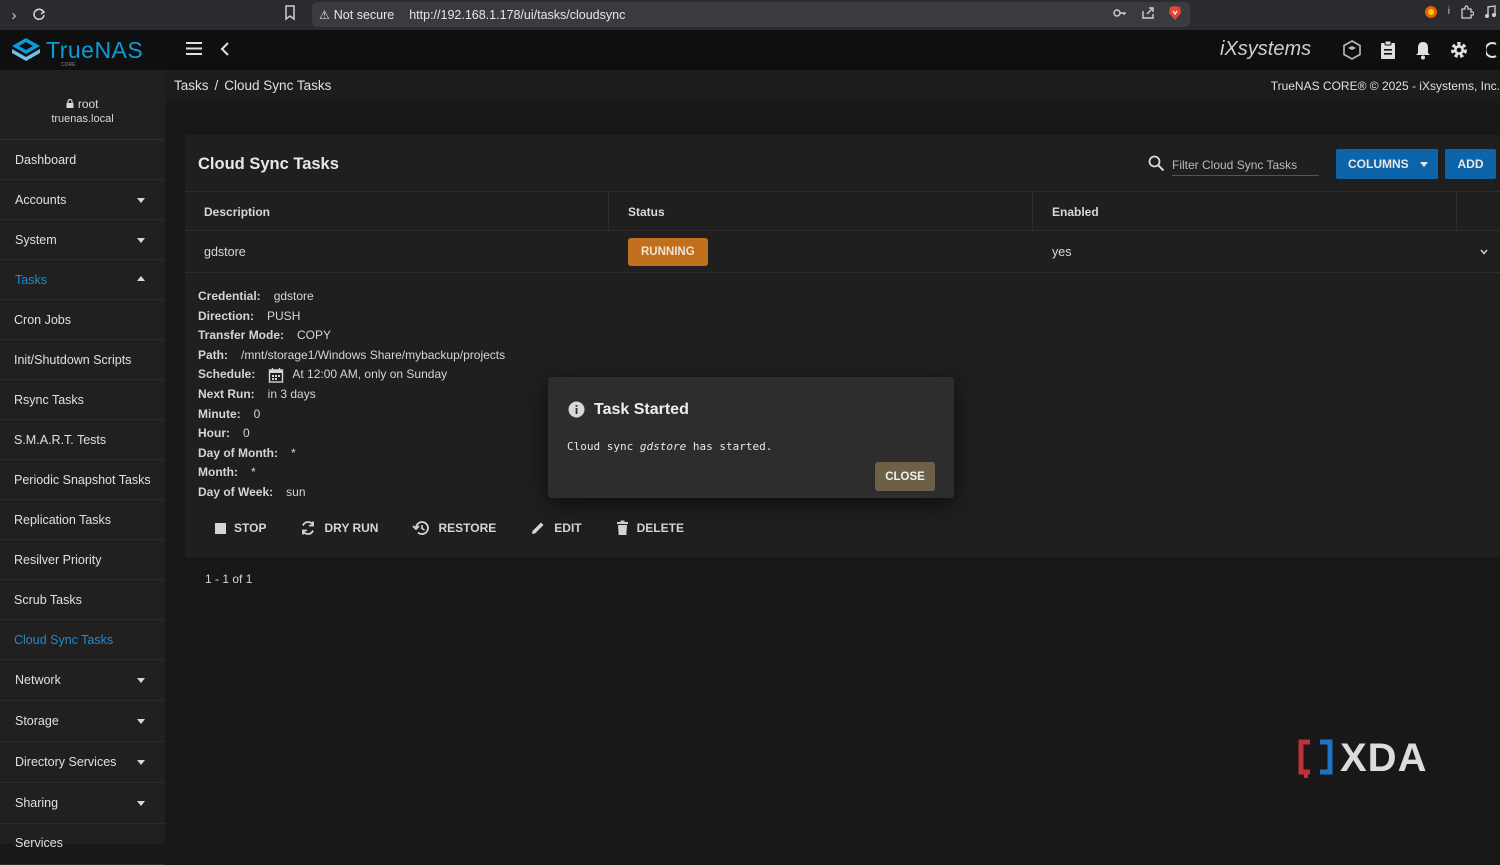 This screenshot has height=865, width=1500. Describe the element at coordinates (227, 374) in the screenshot. I see `detail-label: Schedule:` at that location.